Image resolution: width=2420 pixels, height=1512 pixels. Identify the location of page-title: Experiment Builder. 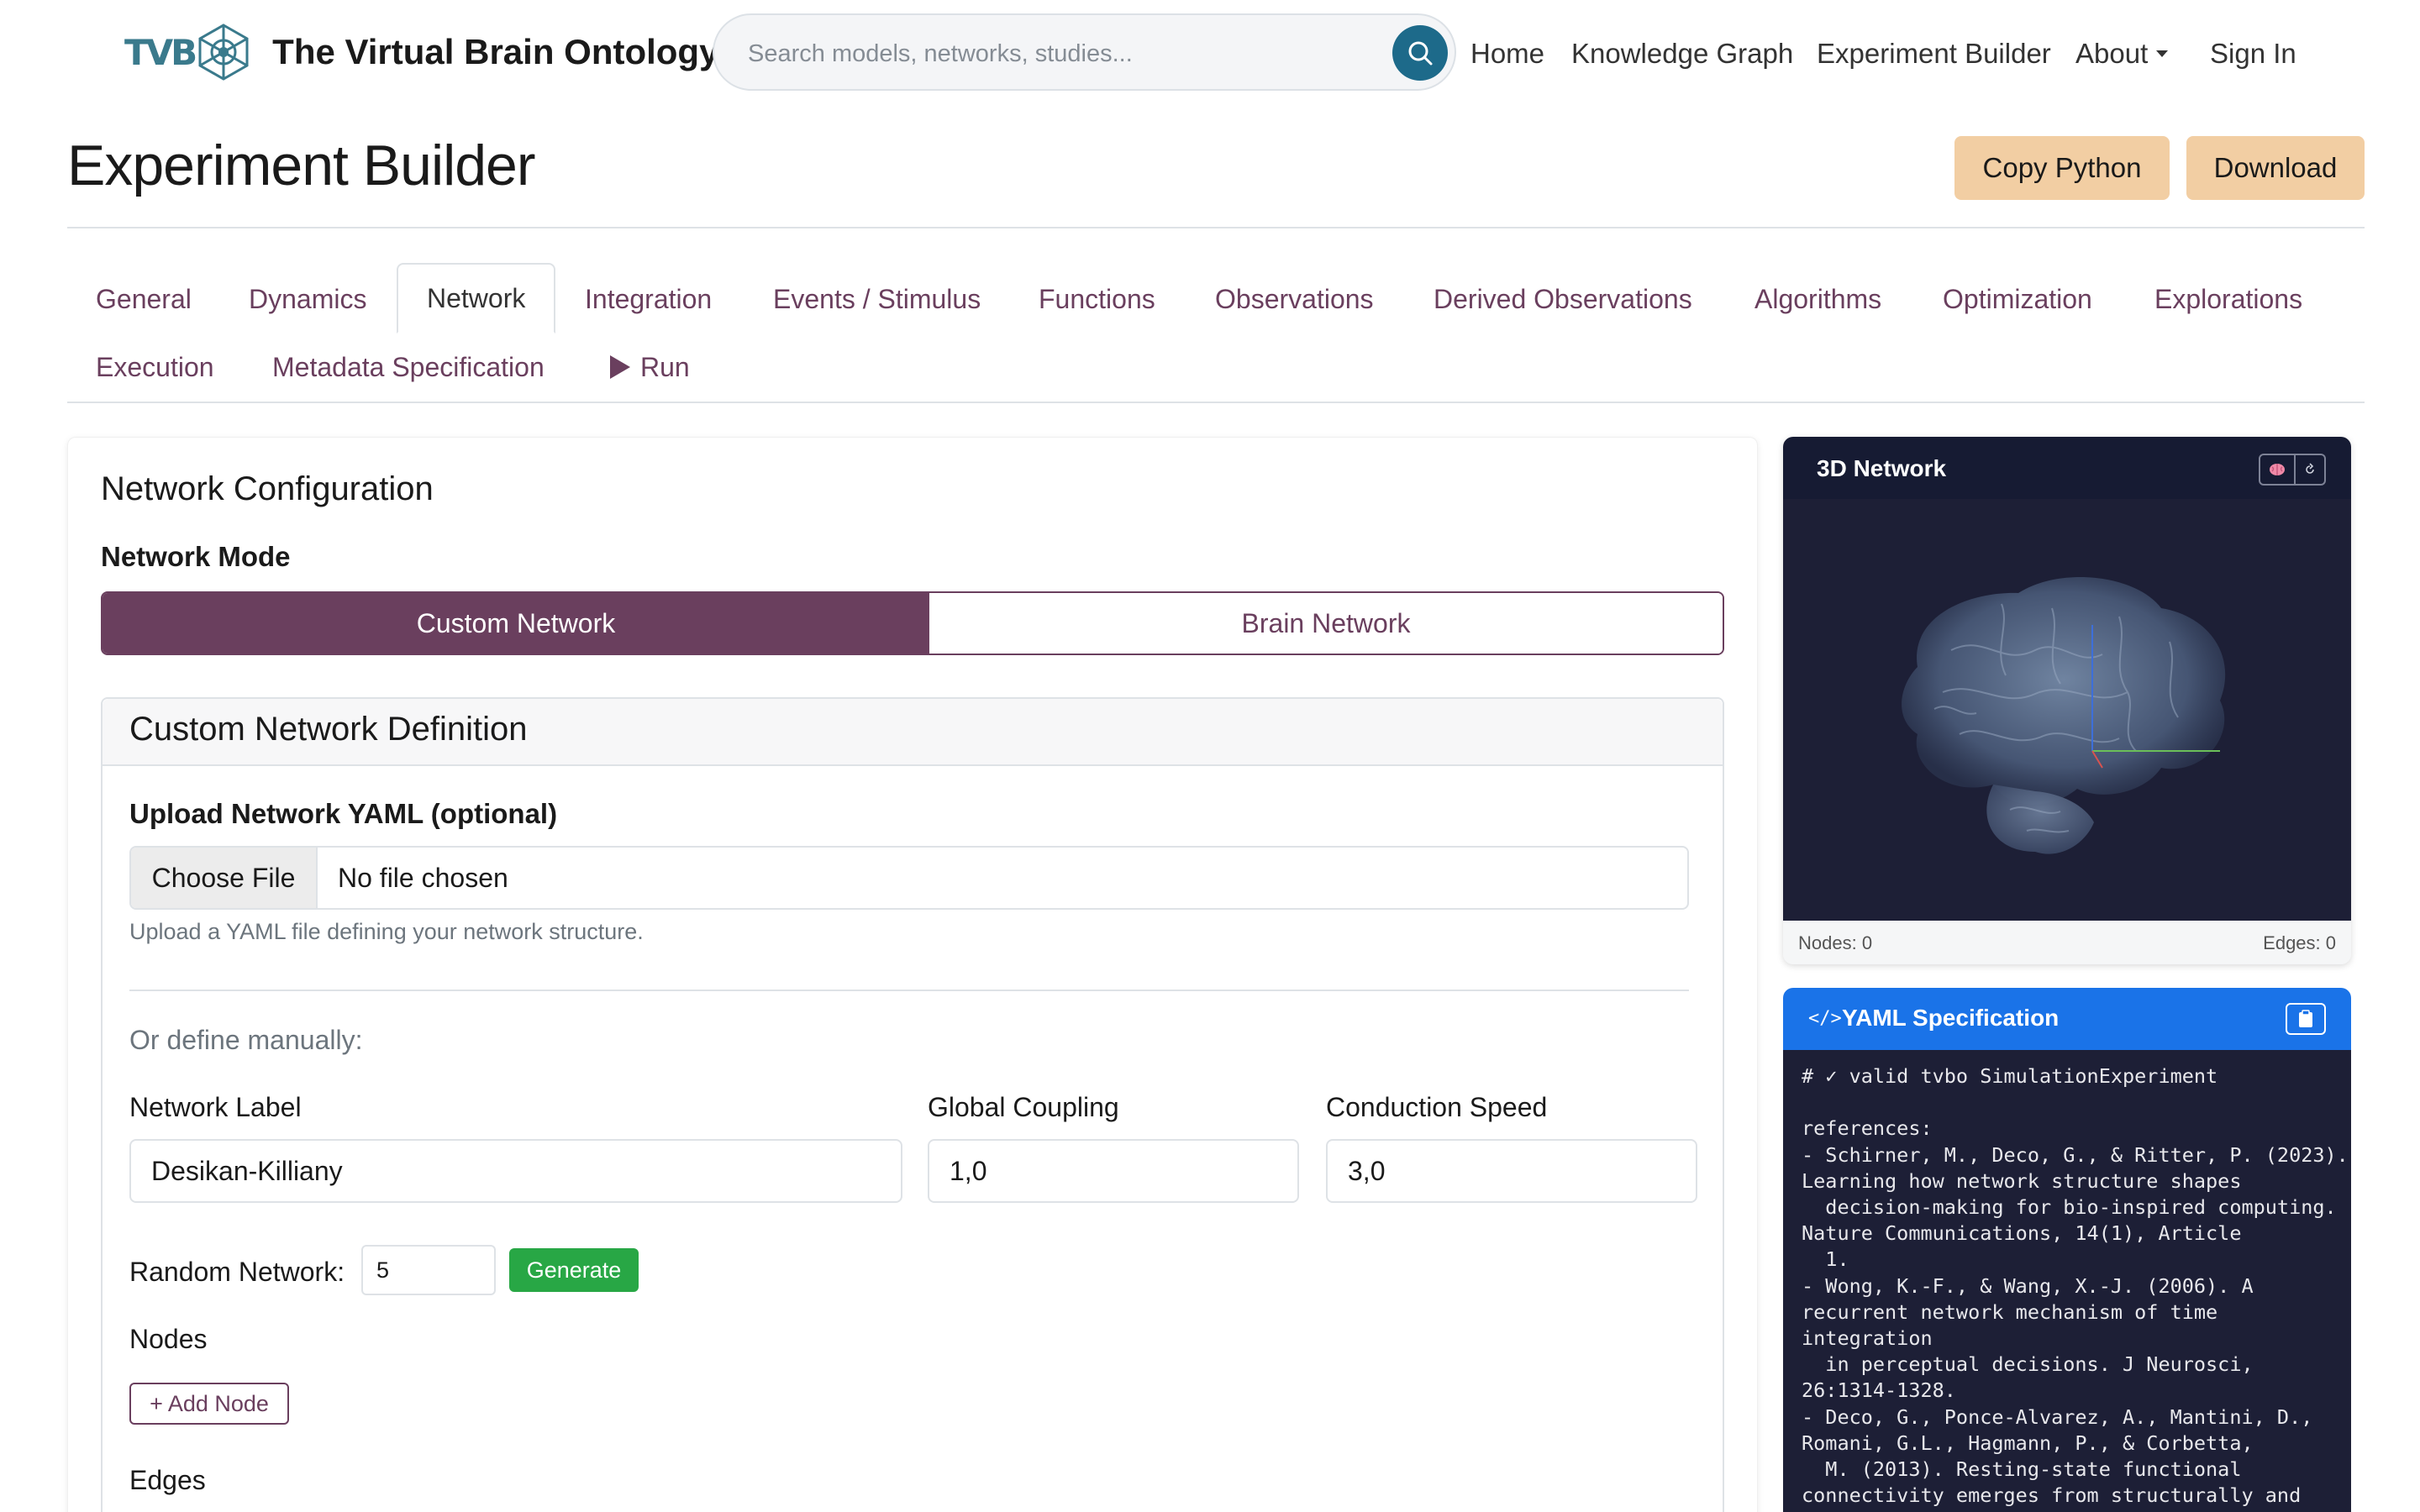
(301, 165).